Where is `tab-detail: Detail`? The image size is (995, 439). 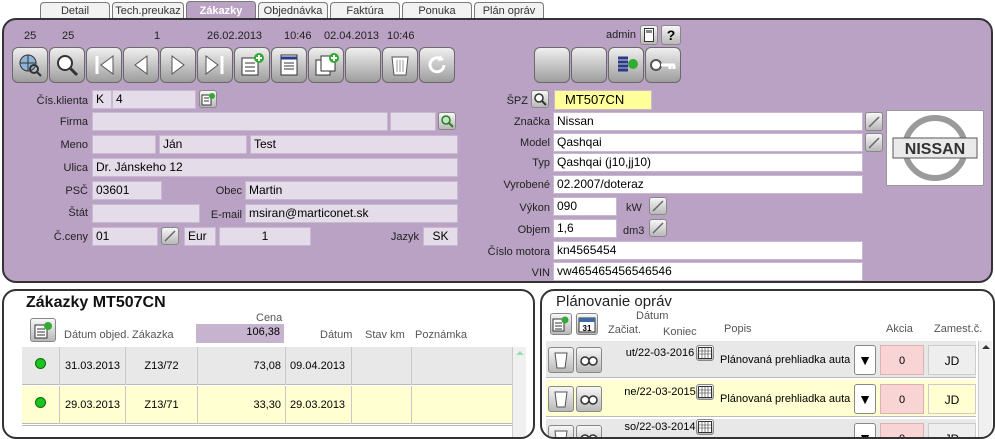
tab-detail: Detail is located at coordinates (75, 10).